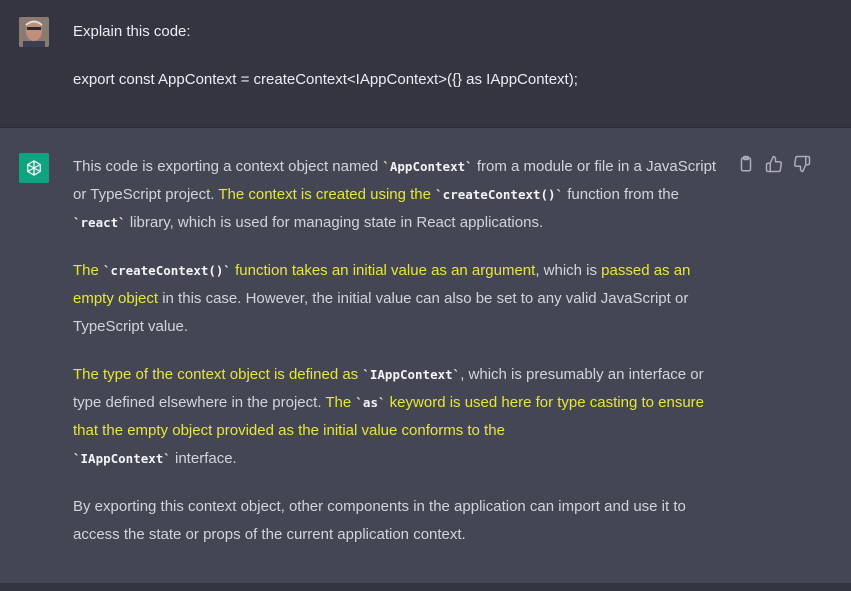 The height and width of the screenshot is (591, 851). Describe the element at coordinates (568, 270) in the screenshot. I see `text-span: , which is` at that location.